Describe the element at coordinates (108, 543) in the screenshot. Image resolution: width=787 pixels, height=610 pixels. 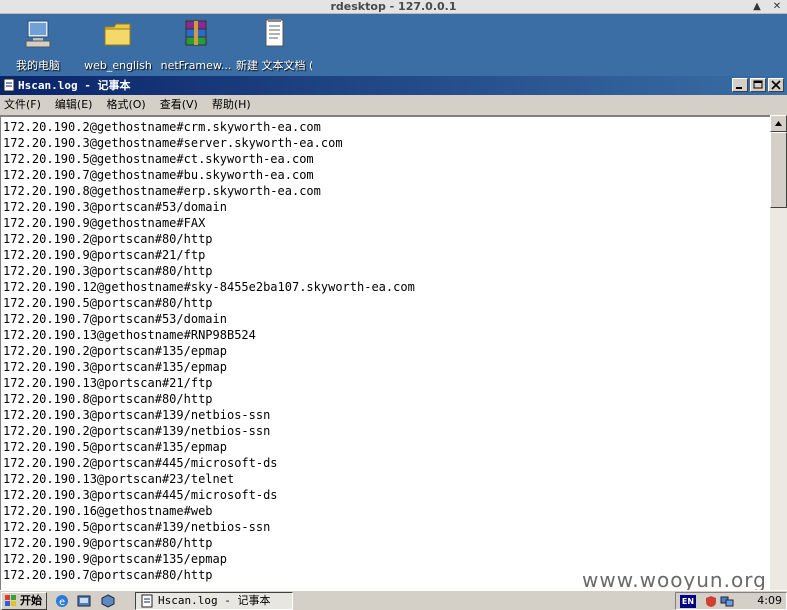
I see `text-line: 172.20.190.9@portscan#80/http` at that location.